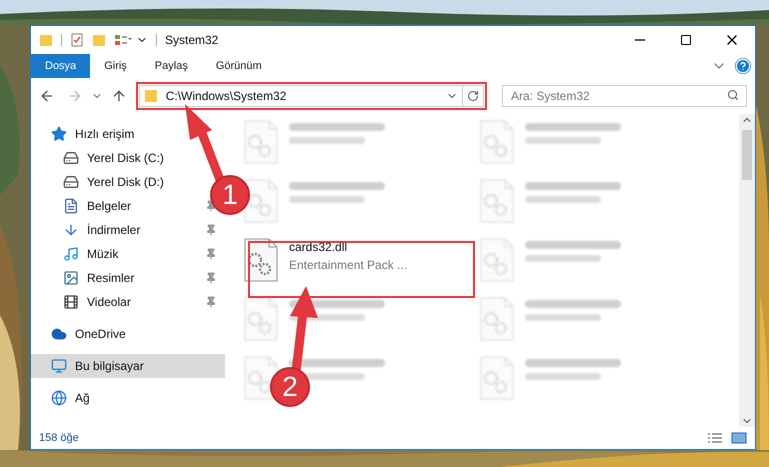 The width and height of the screenshot is (769, 467). I want to click on file-name: cards32.dll, so click(318, 247).